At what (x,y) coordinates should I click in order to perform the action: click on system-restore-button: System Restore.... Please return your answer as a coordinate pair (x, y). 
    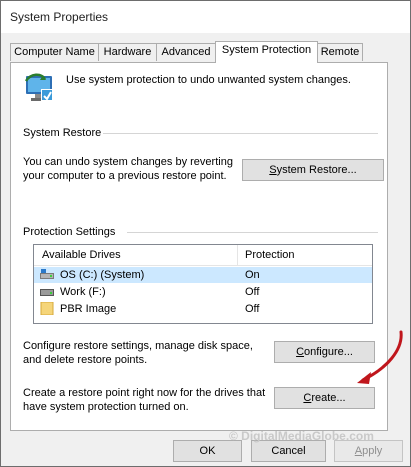
    Looking at the image, I should click on (313, 170).